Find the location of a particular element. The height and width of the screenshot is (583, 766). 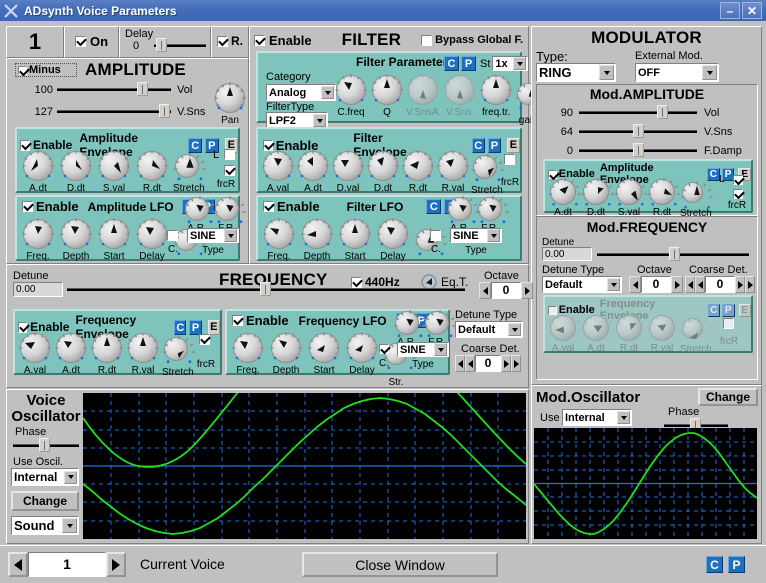

footer-p-button: P is located at coordinates (736, 564).